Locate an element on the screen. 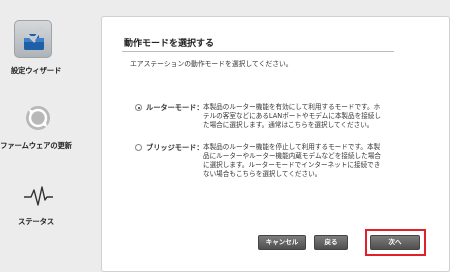 This screenshot has height=272, width=450. sidebar-item-label: 設定ウィザード is located at coordinates (36, 70).